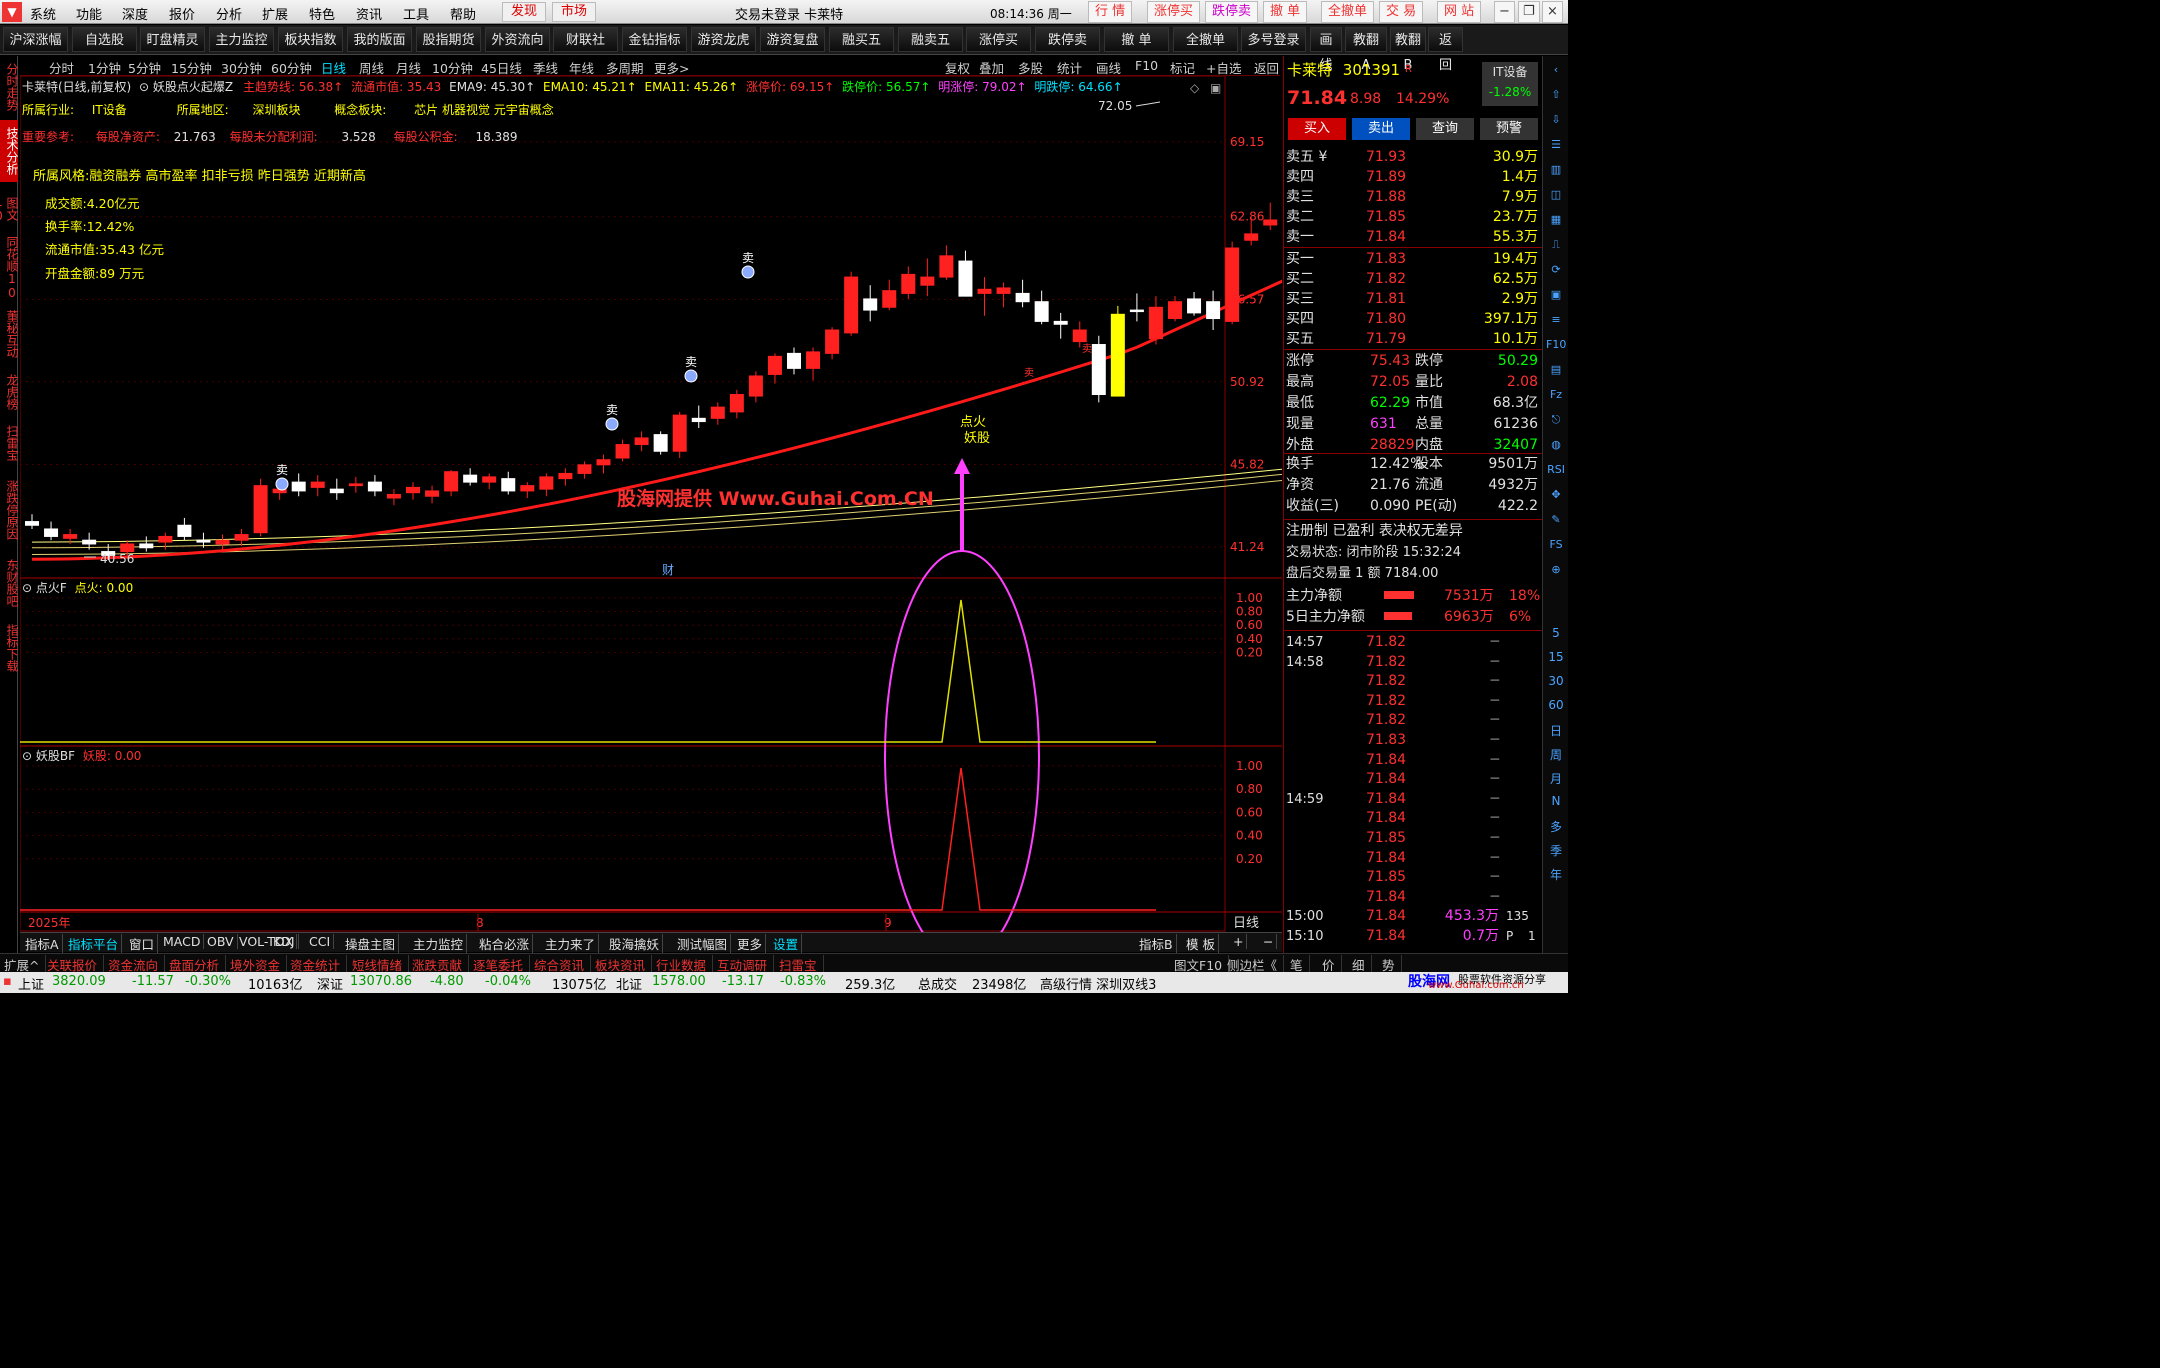  What do you see at coordinates (27, 588) in the screenshot?
I see `indicator1-toggle-icon: ⊙` at bounding box center [27, 588].